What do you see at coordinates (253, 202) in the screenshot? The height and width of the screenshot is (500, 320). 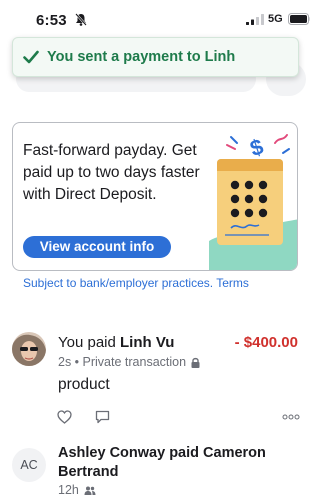 I see `calendar-illustration: $` at bounding box center [253, 202].